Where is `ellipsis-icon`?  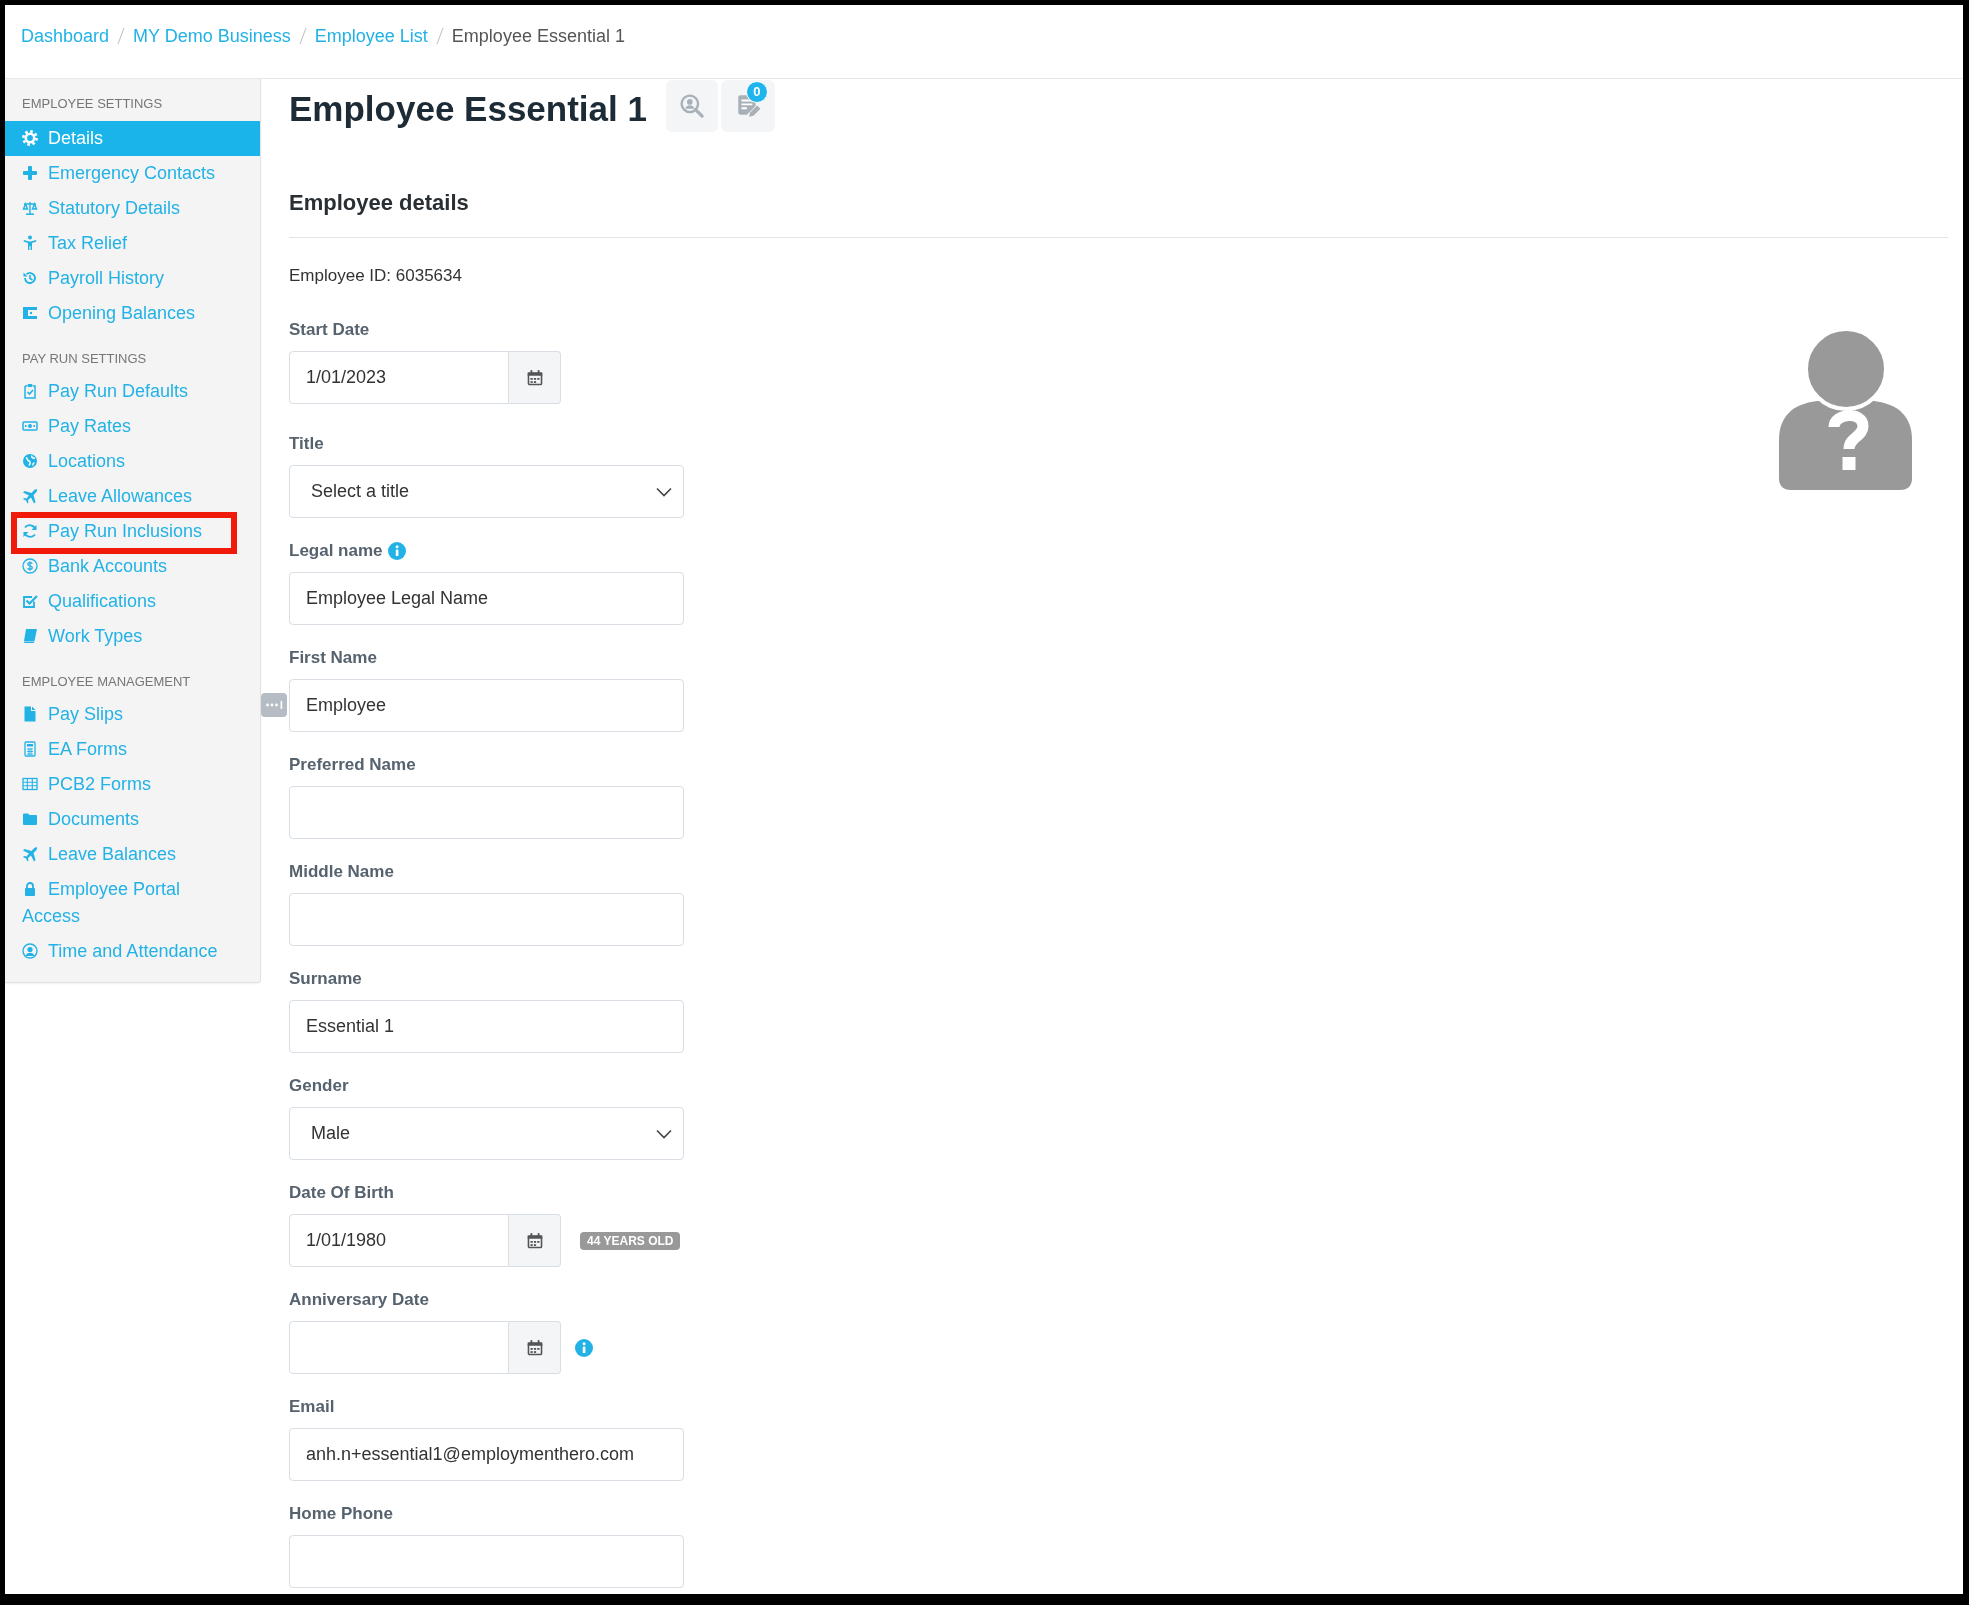
ellipsis-icon is located at coordinates (274, 705).